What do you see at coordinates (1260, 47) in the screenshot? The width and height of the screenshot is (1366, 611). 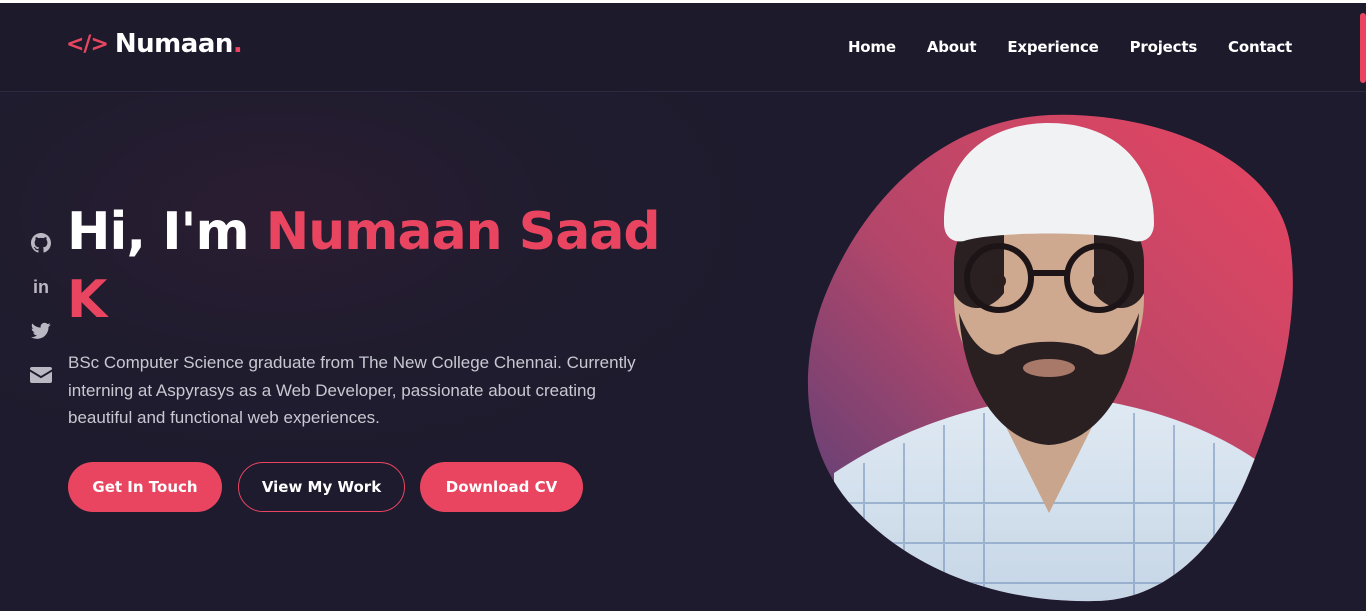 I see `nav-link-contact: Contact` at bounding box center [1260, 47].